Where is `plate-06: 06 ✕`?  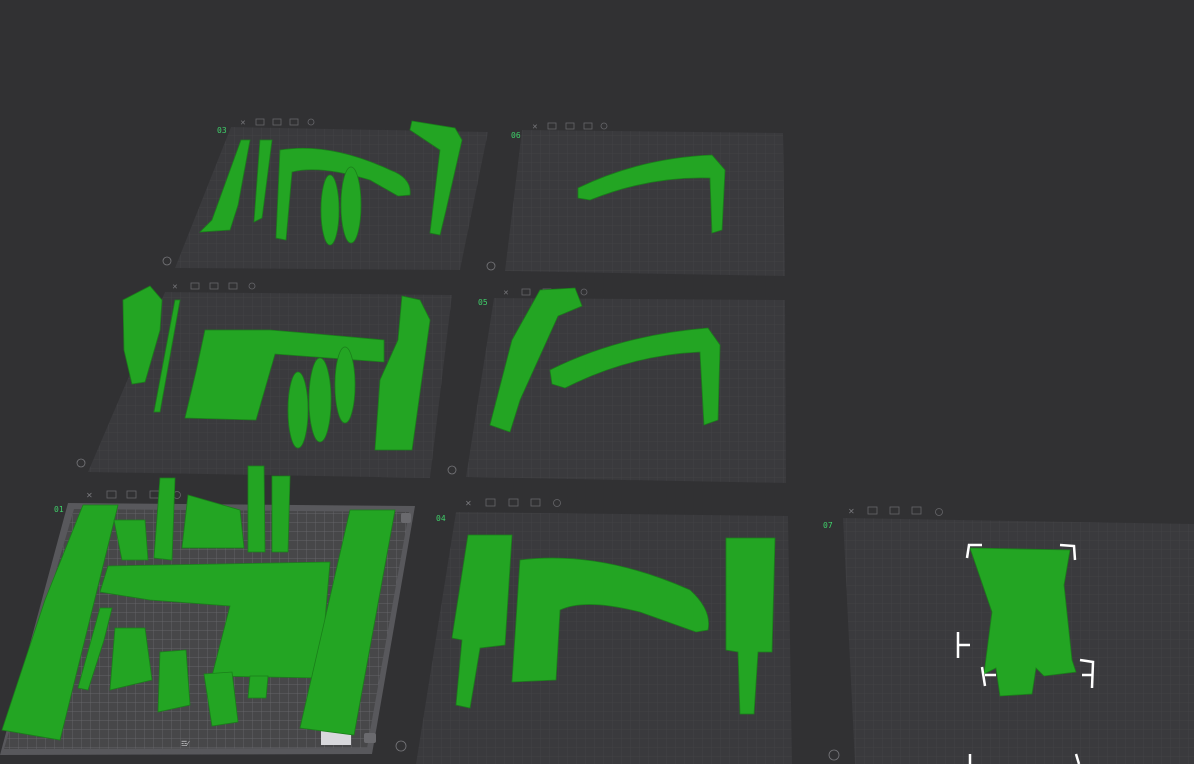
plate-06: 06 ✕ is located at coordinates (635, 199).